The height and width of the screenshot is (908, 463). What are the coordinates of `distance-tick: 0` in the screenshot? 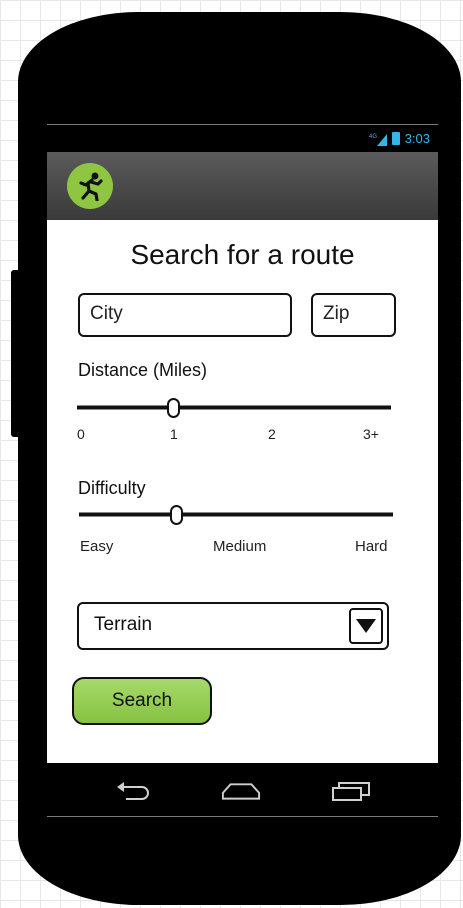 It's located at (81, 434).